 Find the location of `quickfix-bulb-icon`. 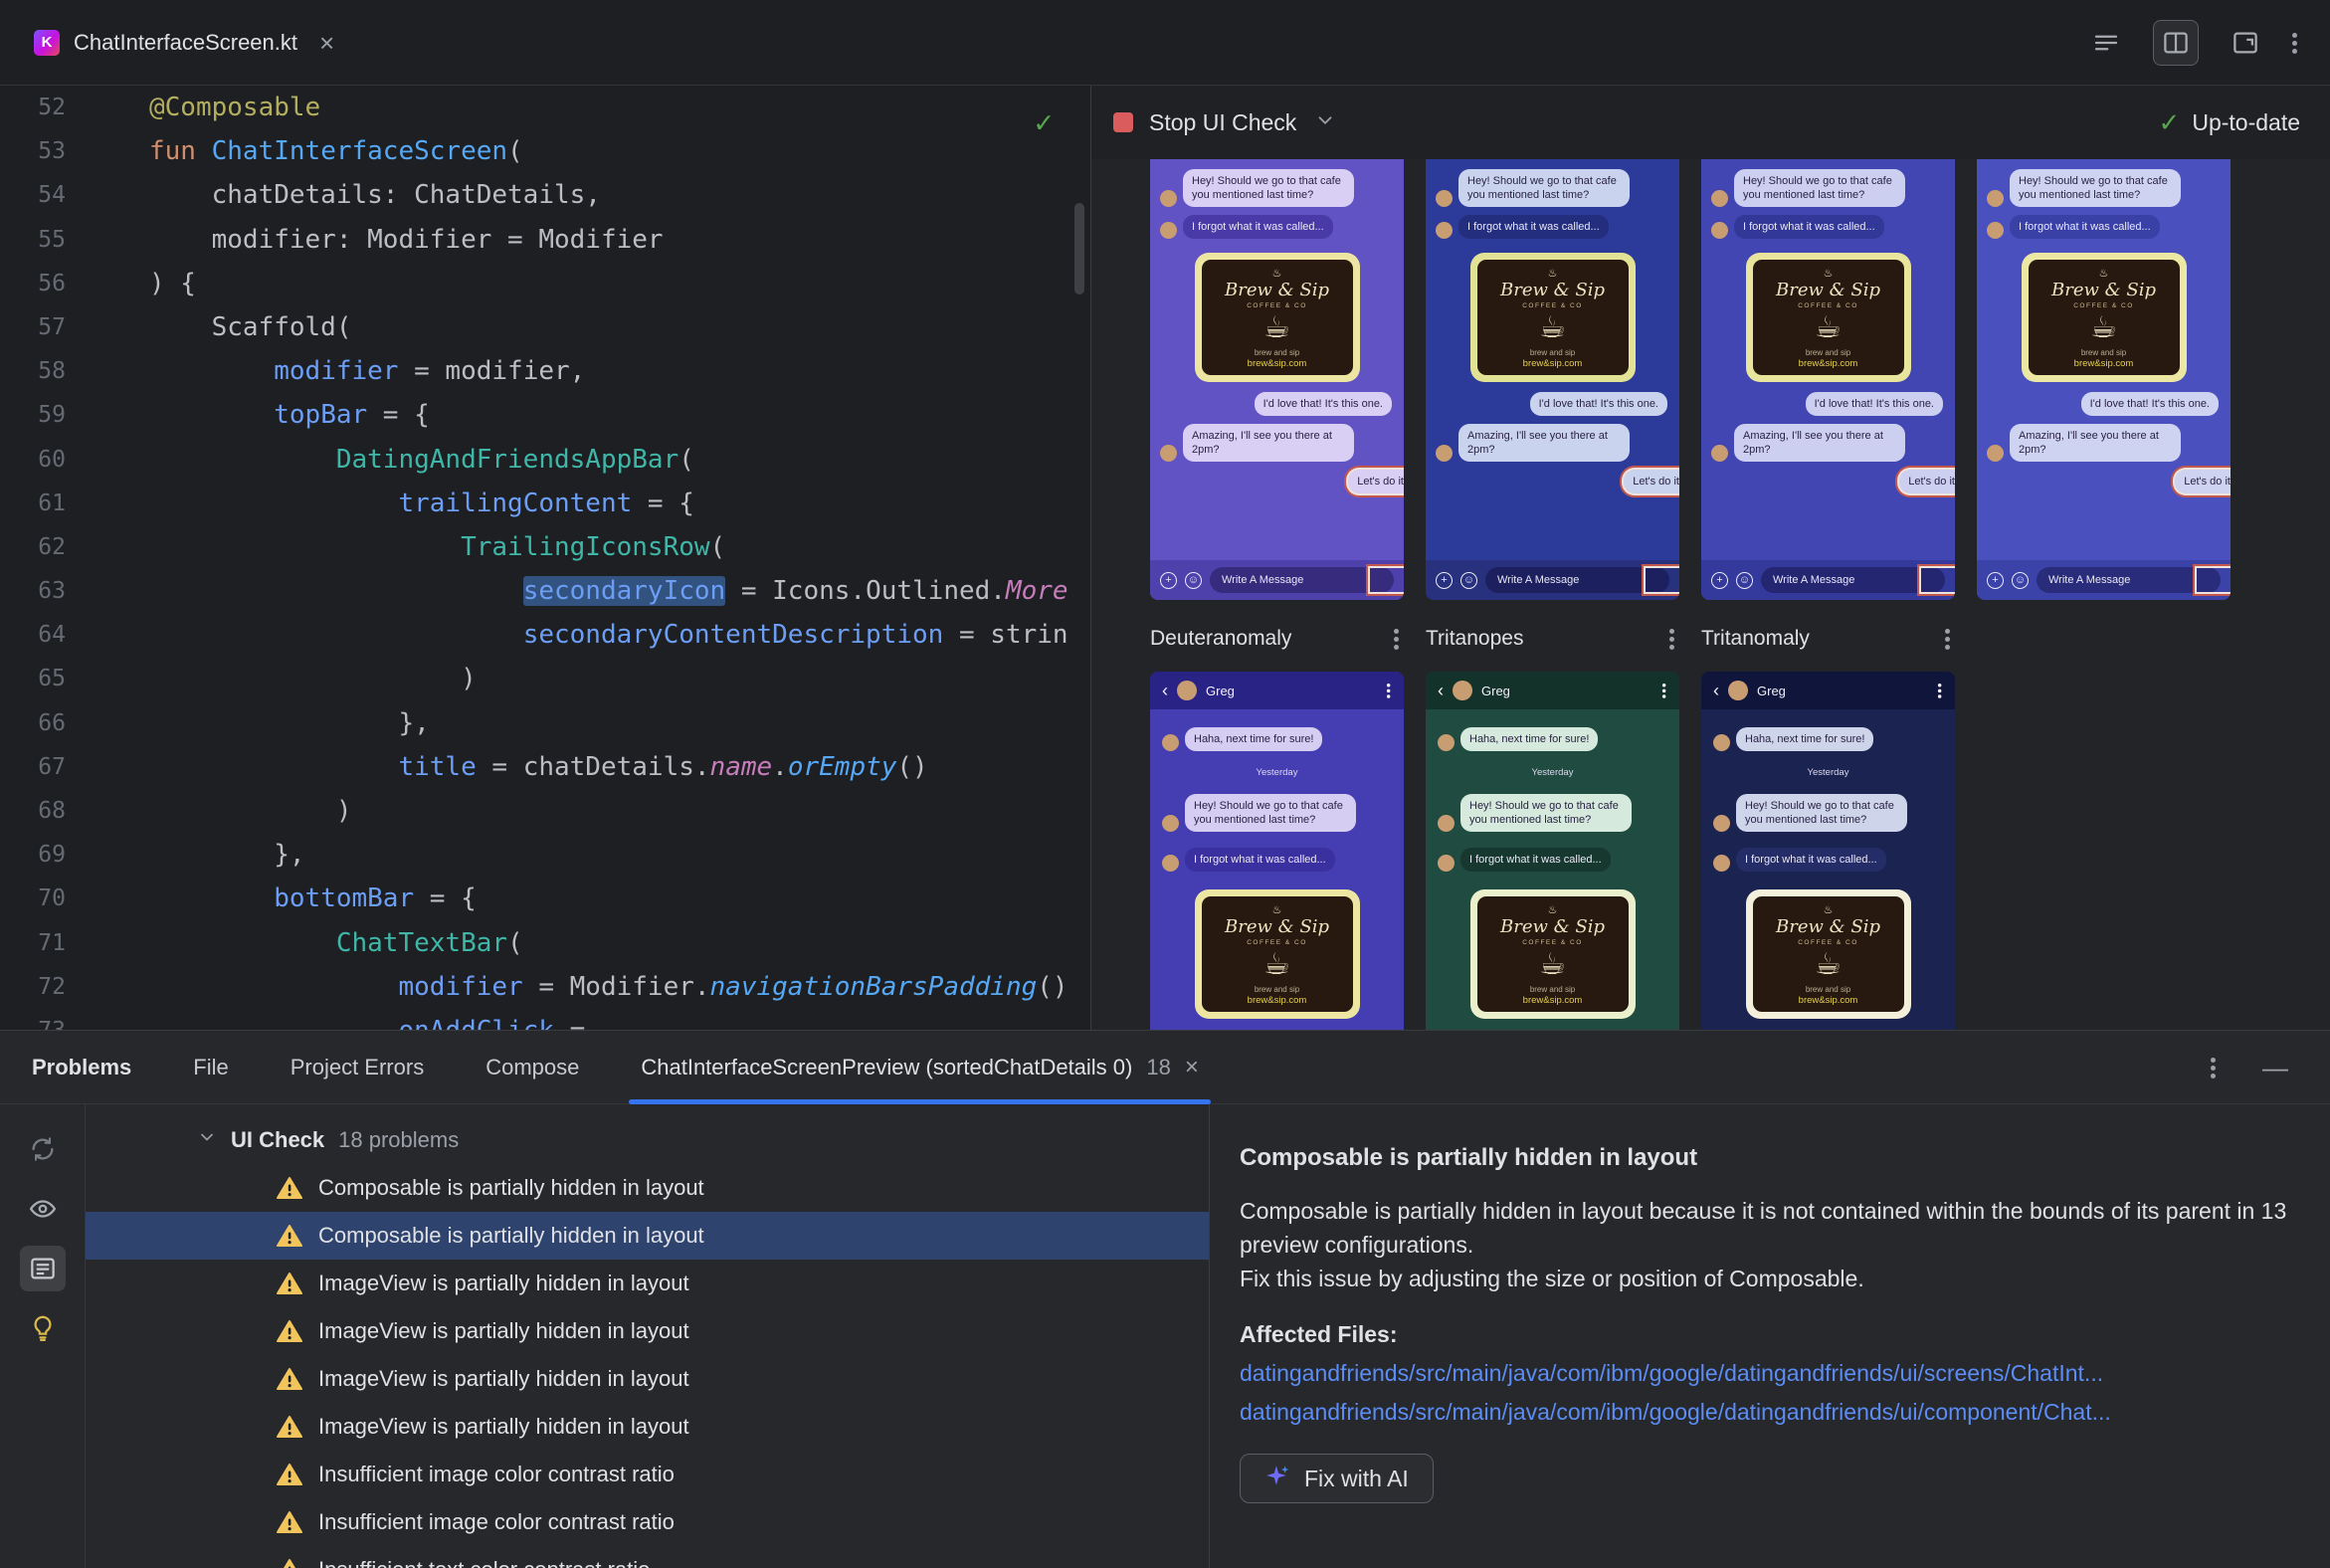

quickfix-bulb-icon is located at coordinates (43, 1328).